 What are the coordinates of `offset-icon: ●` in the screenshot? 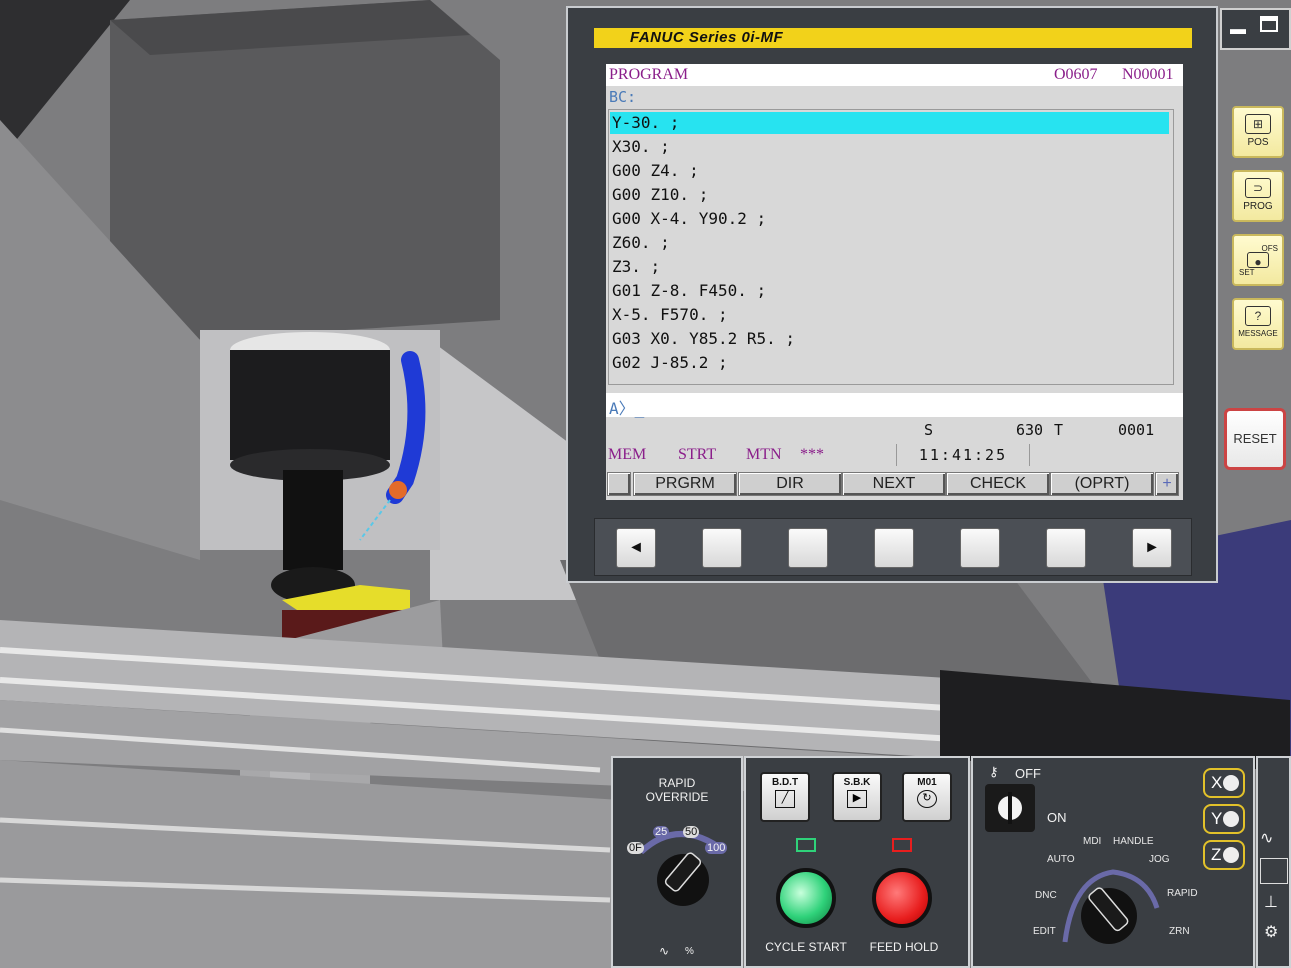 It's located at (1258, 260).